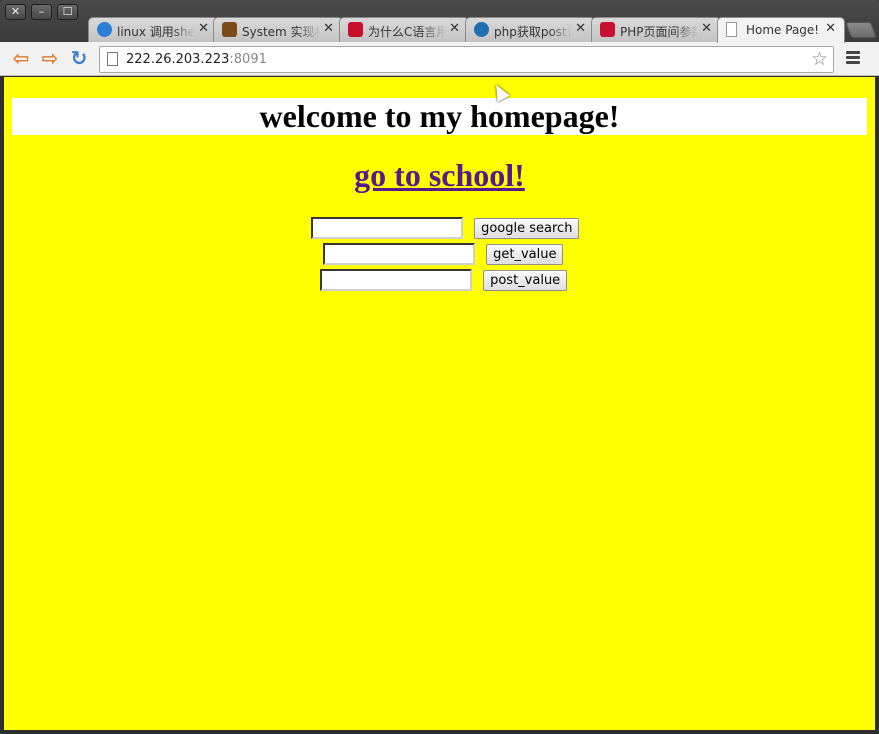  What do you see at coordinates (466, 59) in the screenshot?
I see `address-bar: 222.26.203.223:8091 ☆` at bounding box center [466, 59].